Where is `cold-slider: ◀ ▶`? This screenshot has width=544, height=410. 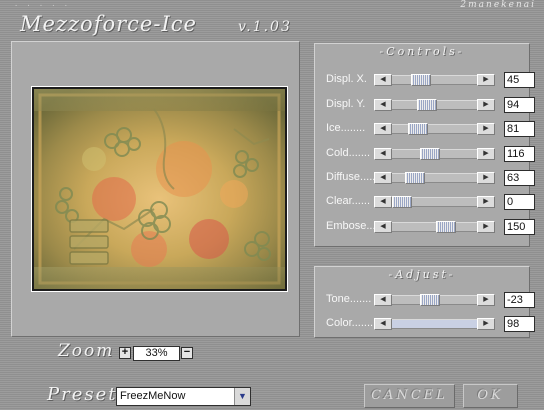
cold-slider: ◀ ▶ is located at coordinates (434, 154).